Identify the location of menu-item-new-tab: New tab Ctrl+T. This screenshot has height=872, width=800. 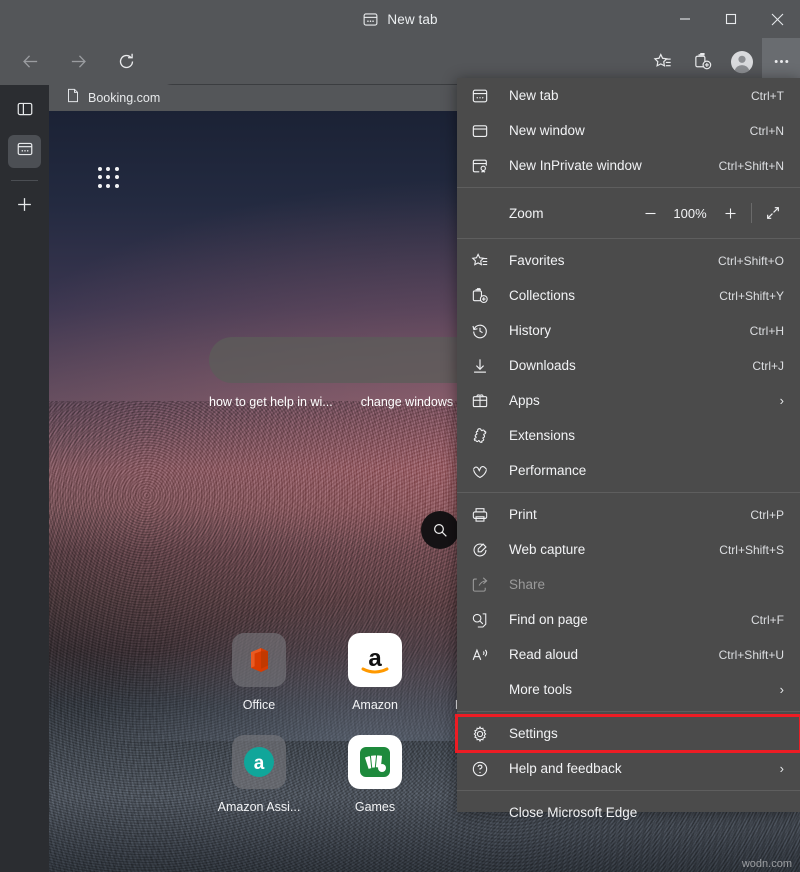
(628, 95).